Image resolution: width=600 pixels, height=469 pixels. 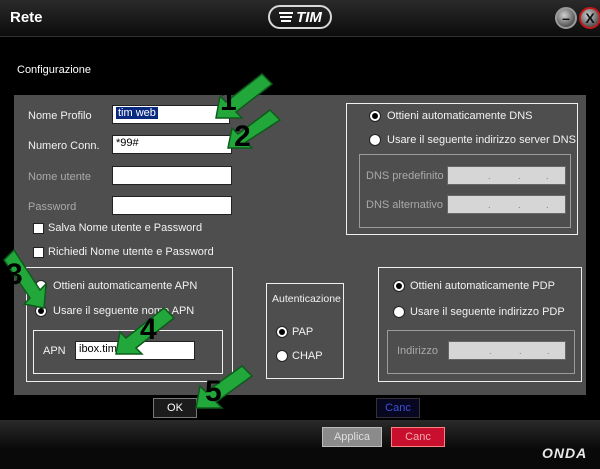 I want to click on ask-credentials-label: Richiedi Nome utente e Password, so click(x=131, y=252).